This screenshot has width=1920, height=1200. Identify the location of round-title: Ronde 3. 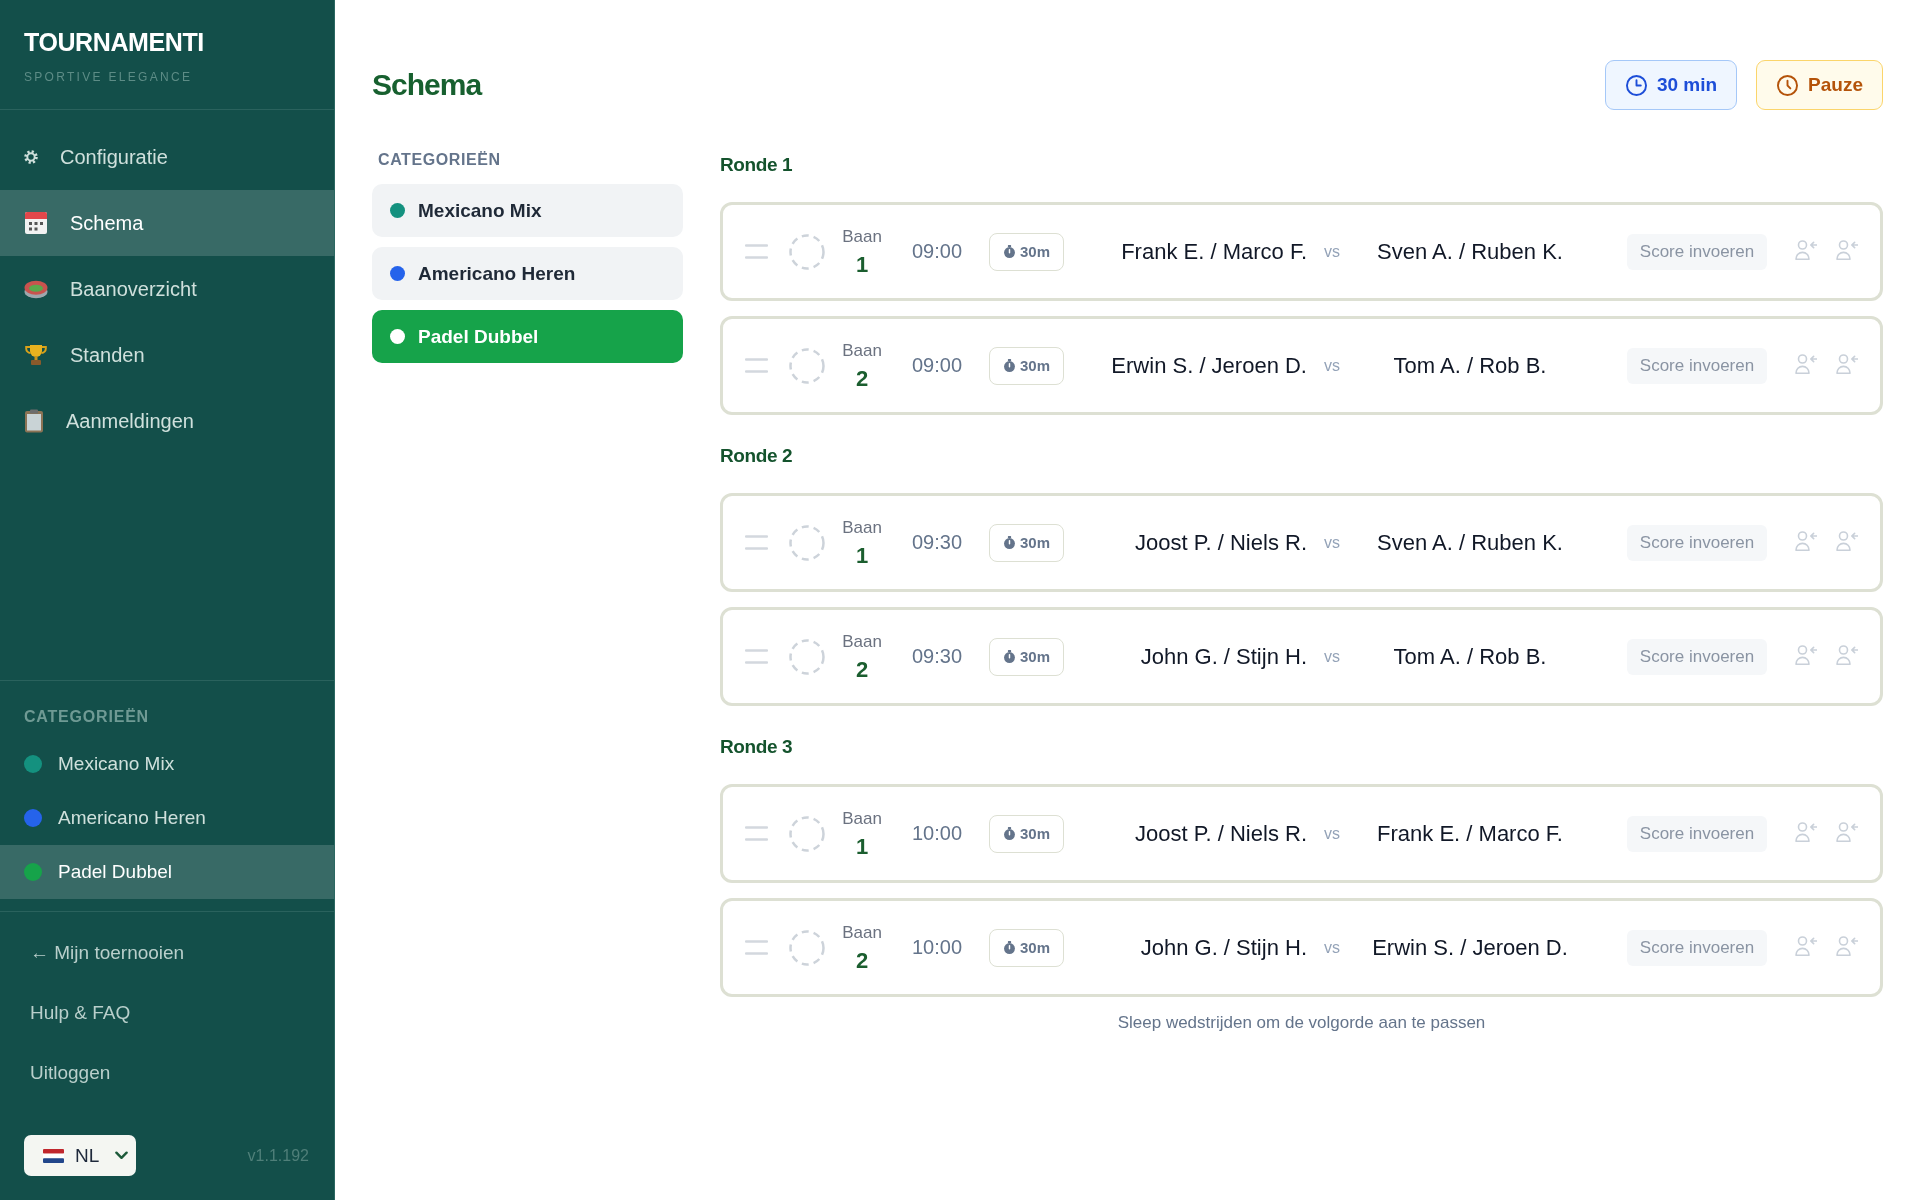
(757, 747).